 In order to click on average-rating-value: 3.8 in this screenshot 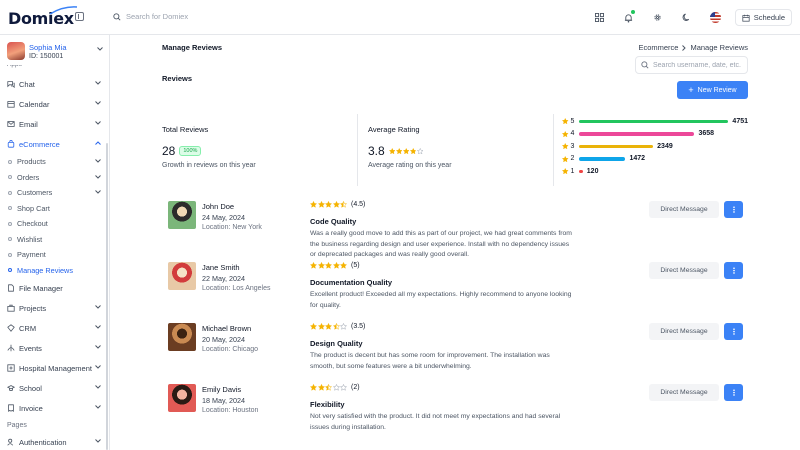, I will do `click(376, 151)`.